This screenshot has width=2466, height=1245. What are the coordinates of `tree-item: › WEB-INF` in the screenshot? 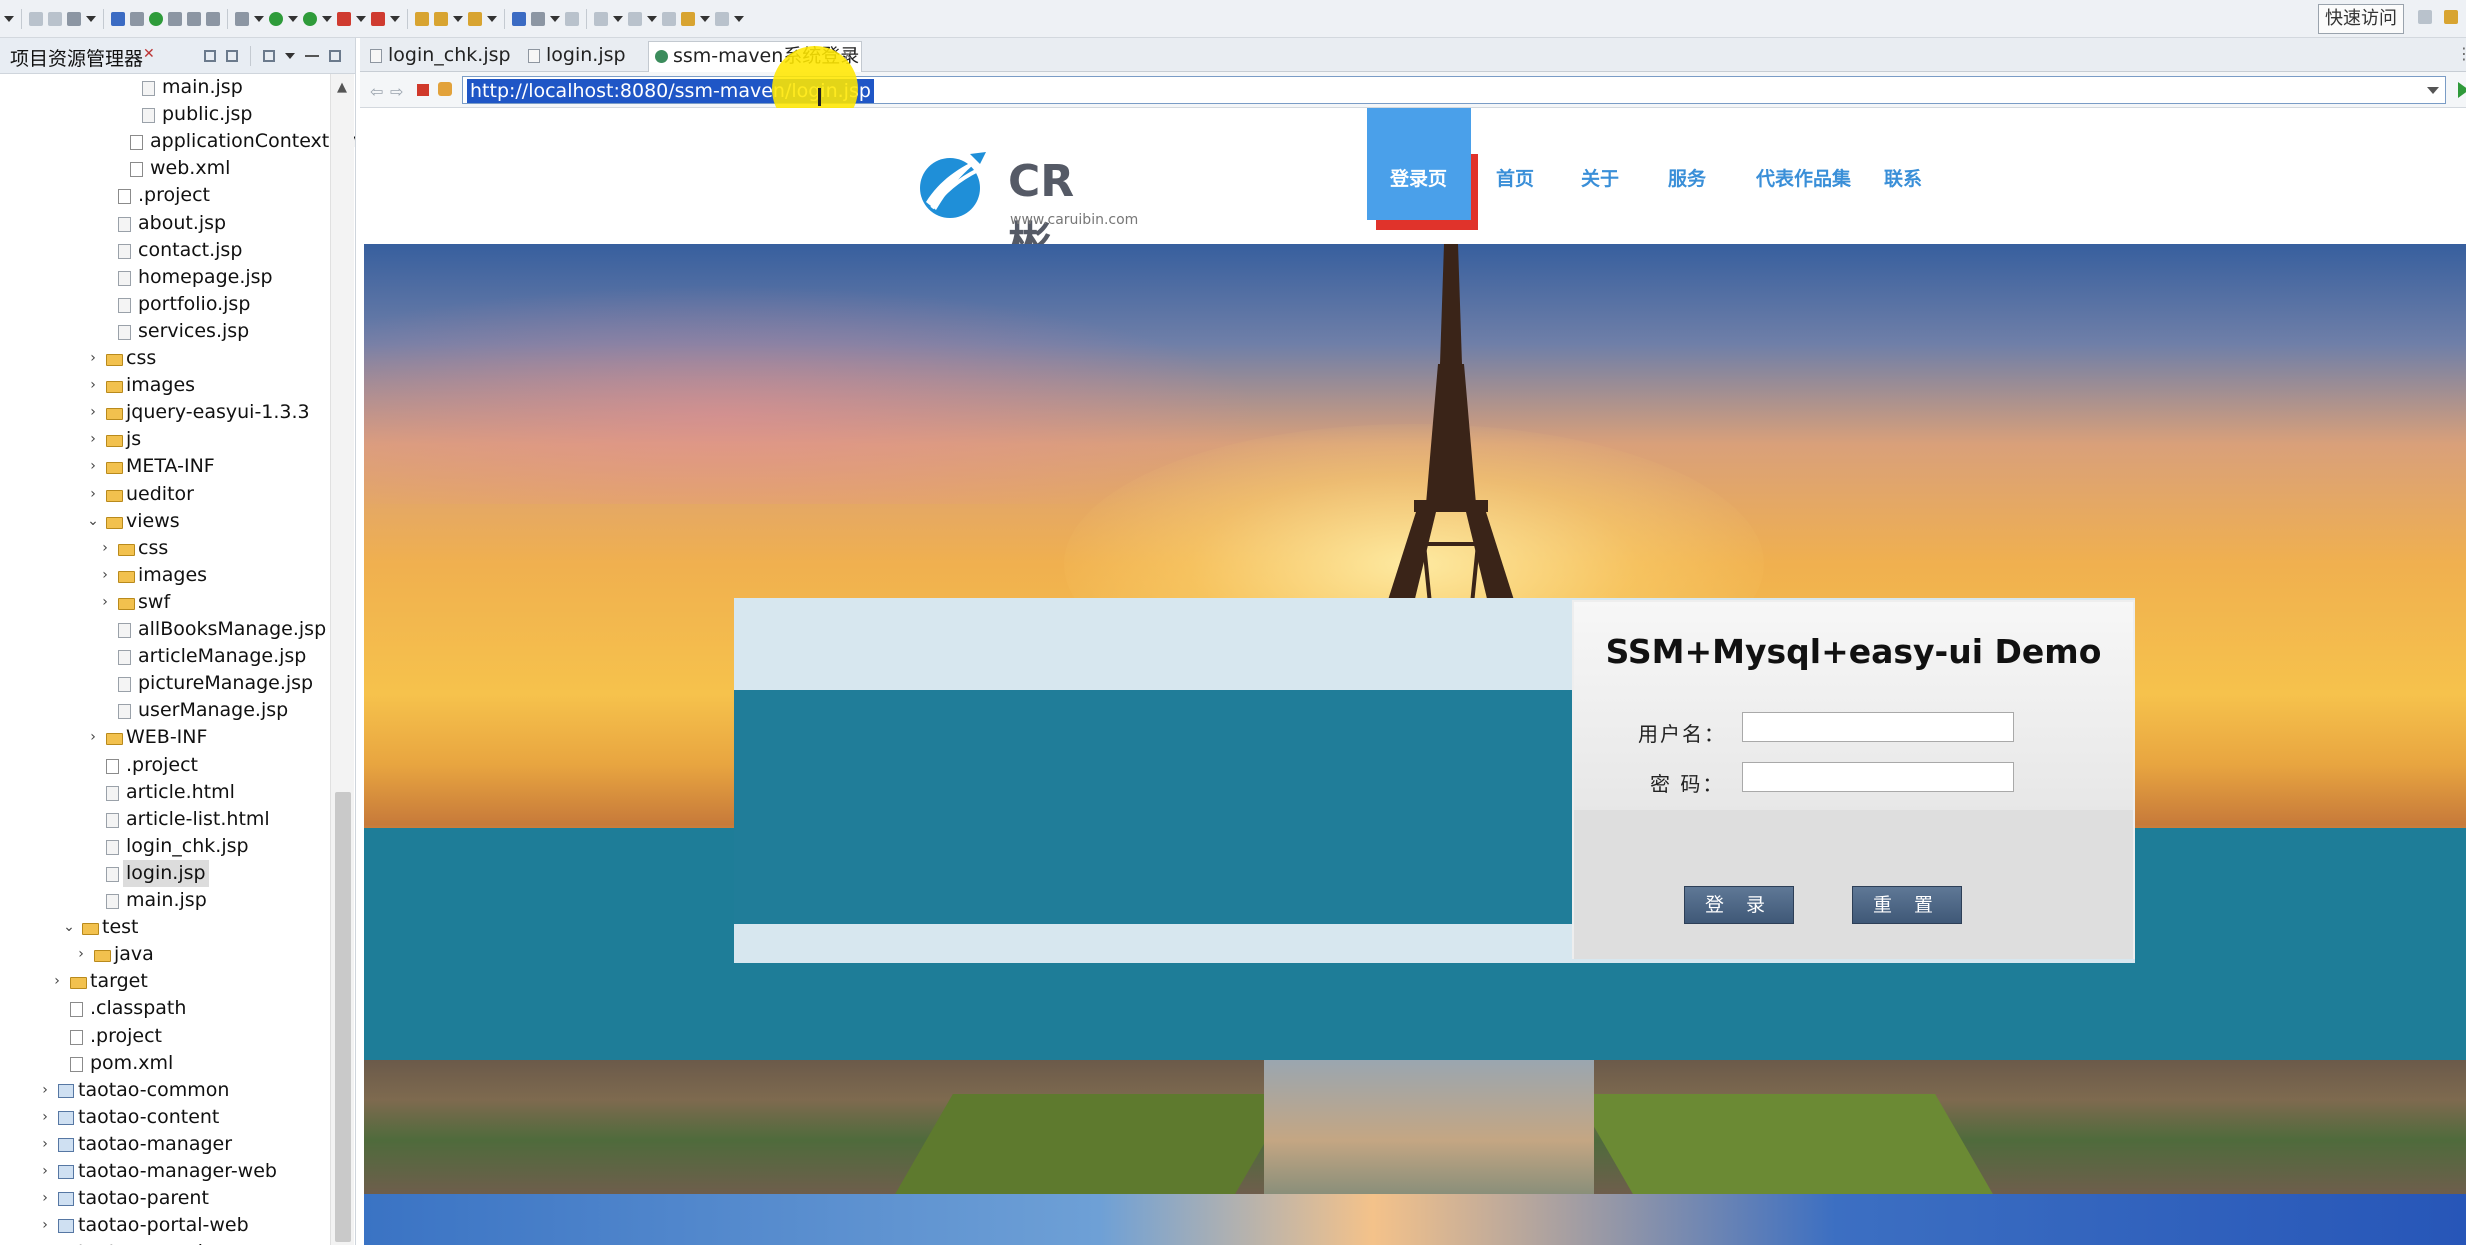 It's located at (164, 737).